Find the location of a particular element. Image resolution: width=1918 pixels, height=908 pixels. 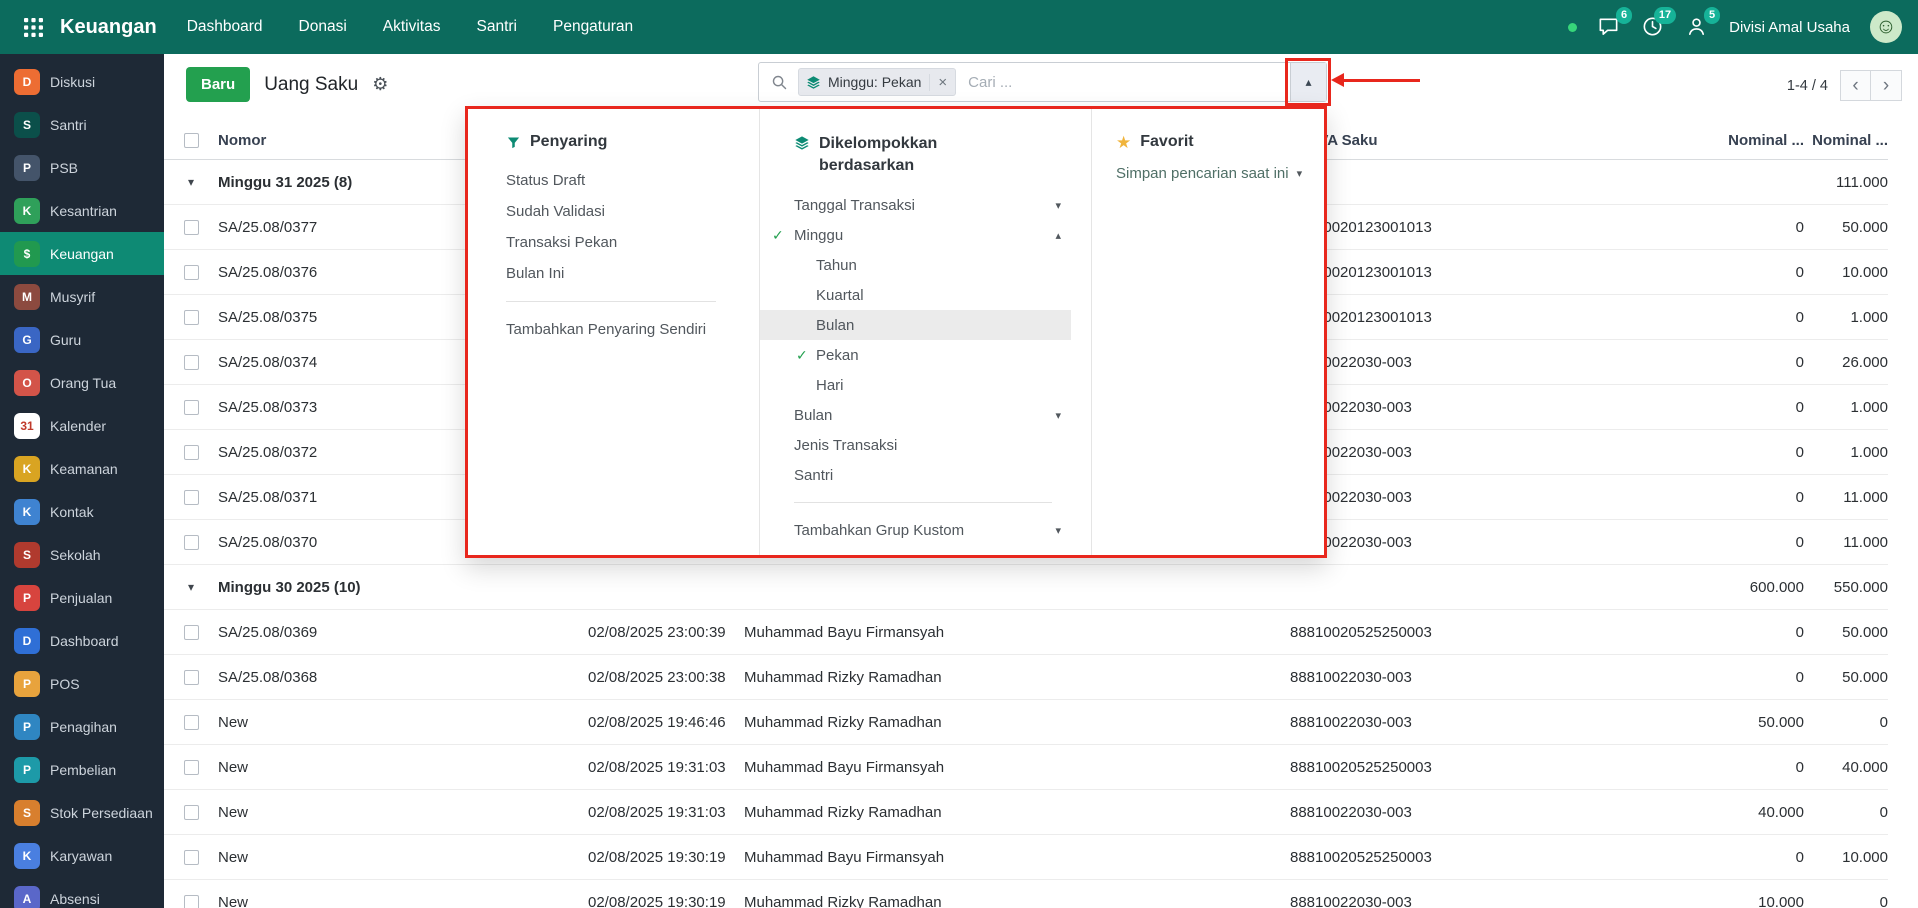

groupby-pekan: ✓ Pekan is located at coordinates (915, 355).